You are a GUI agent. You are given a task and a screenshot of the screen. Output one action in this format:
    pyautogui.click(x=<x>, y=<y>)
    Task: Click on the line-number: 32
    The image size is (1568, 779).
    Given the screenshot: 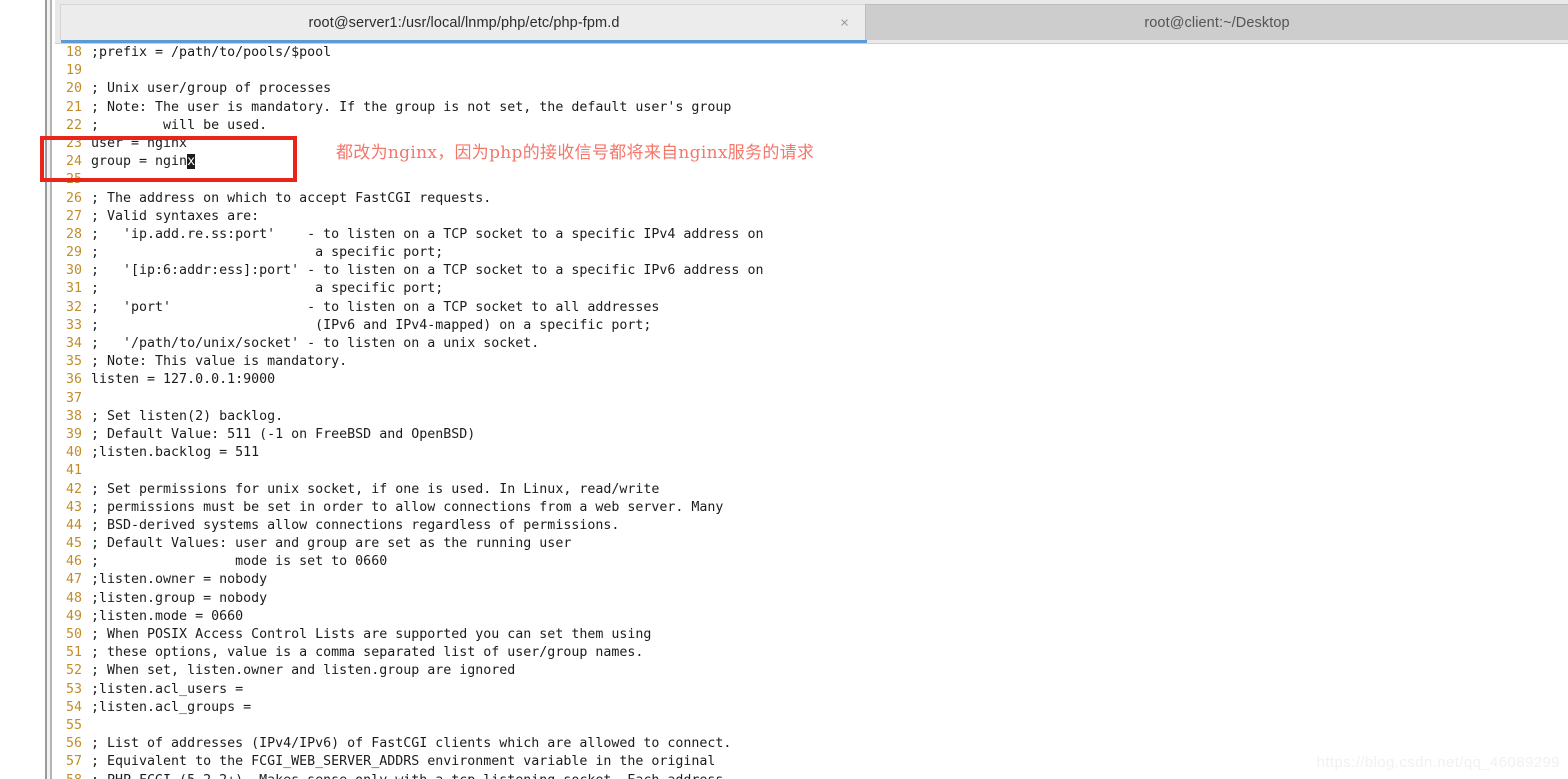 What is the action you would take?
    pyautogui.click(x=73, y=307)
    